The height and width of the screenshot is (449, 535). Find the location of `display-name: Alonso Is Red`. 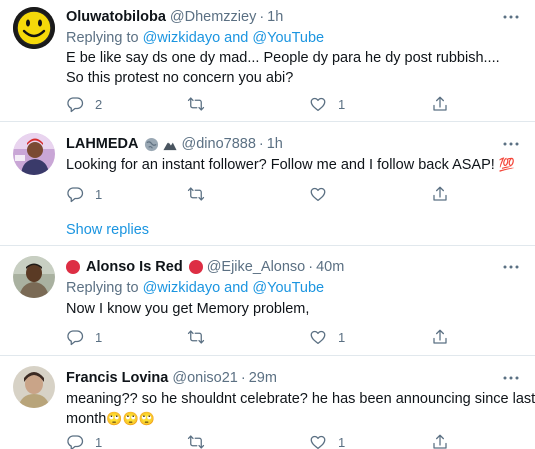

display-name: Alonso Is Red is located at coordinates (134, 267).